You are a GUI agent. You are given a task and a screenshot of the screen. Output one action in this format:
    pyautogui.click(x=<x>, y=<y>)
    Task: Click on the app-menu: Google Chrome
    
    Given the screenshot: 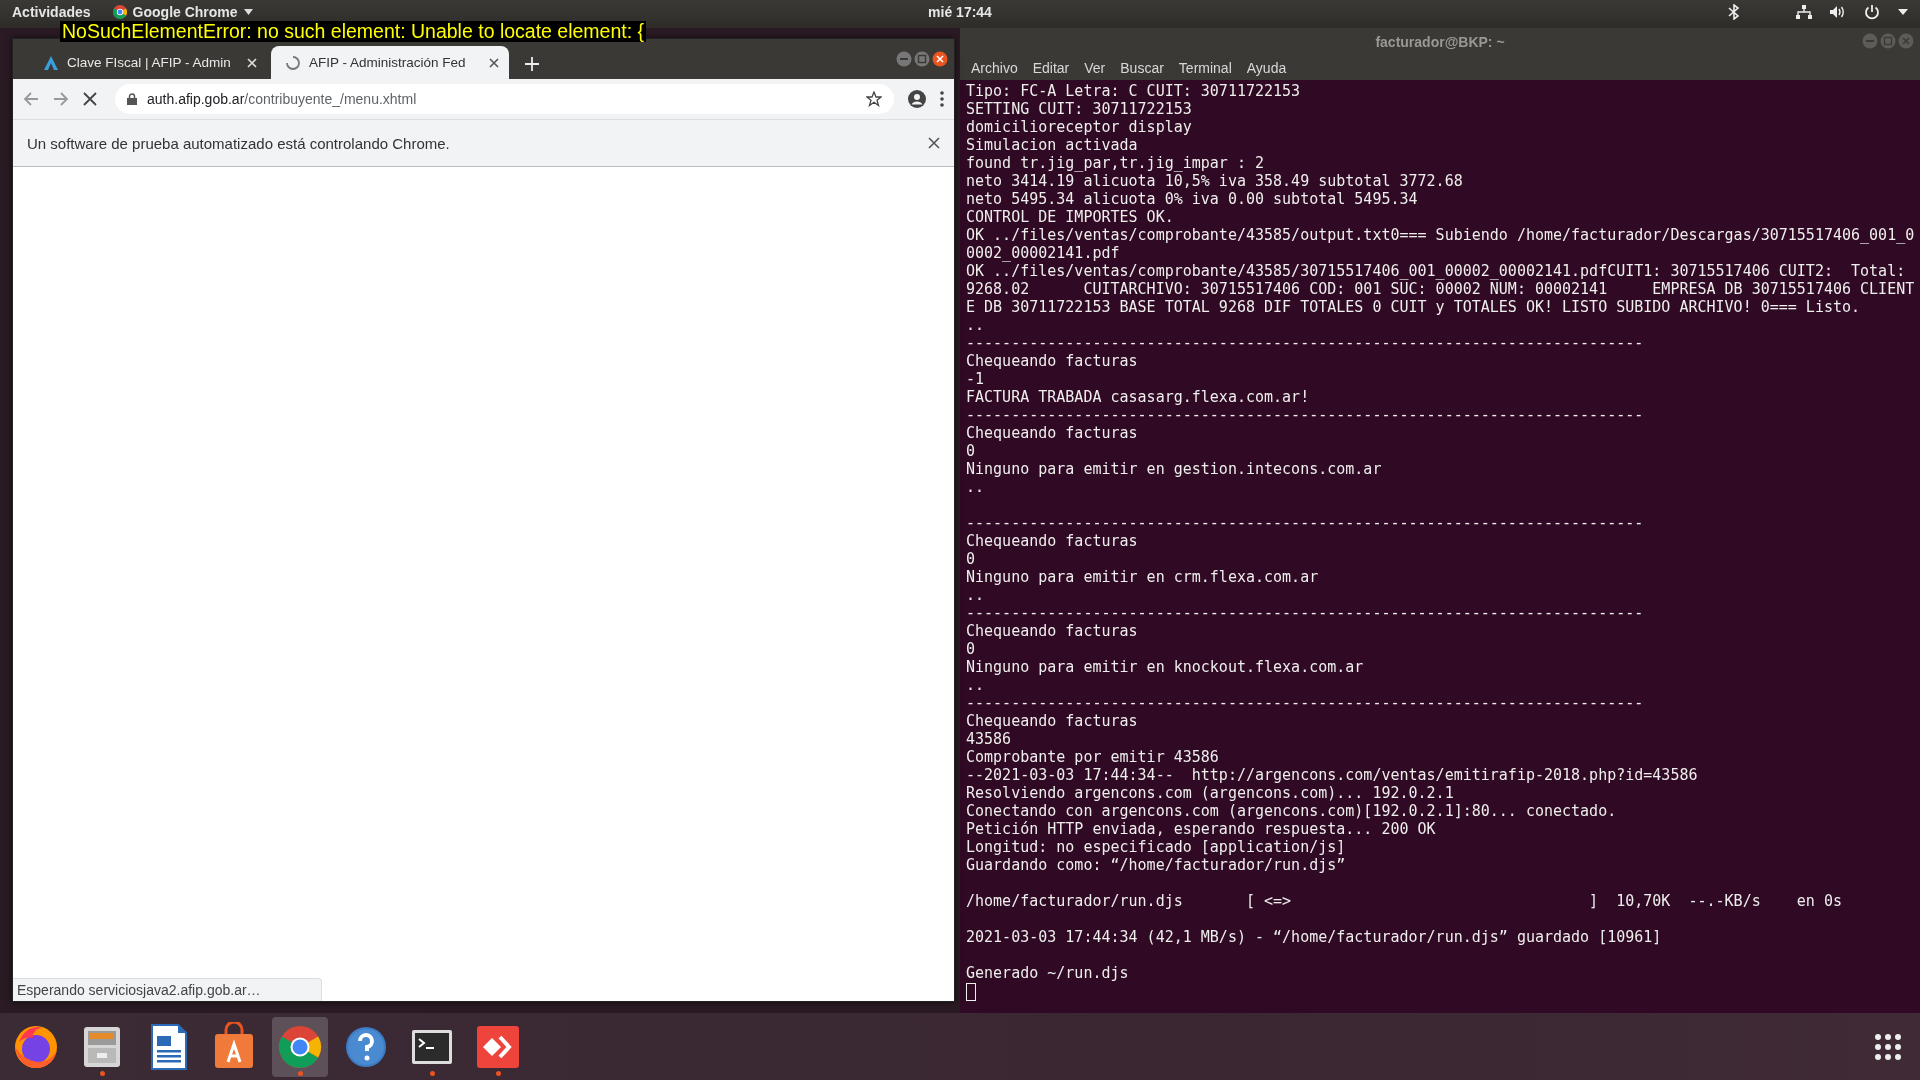 What is the action you would take?
    pyautogui.click(x=182, y=12)
    